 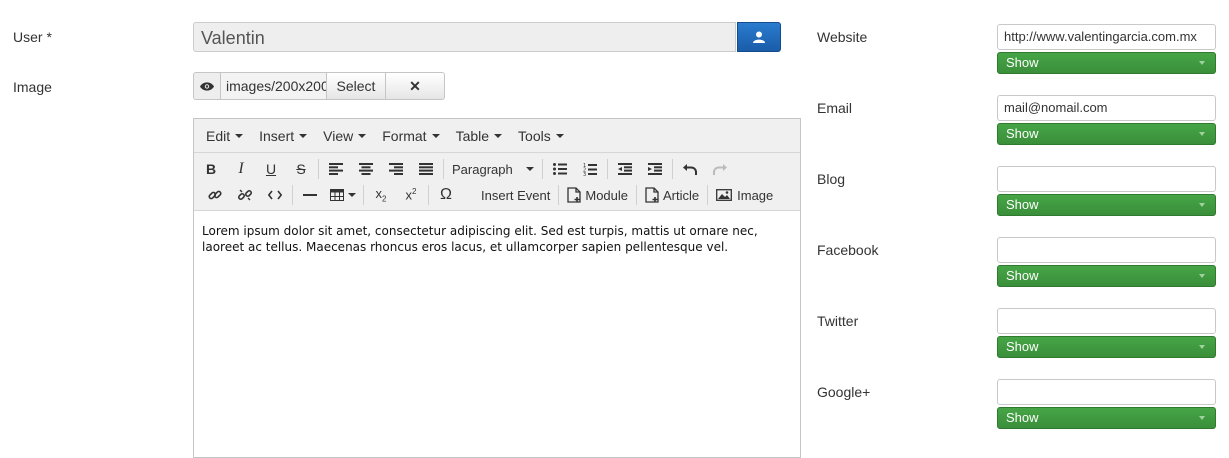 What do you see at coordinates (1106, 205) in the screenshot?
I see `blog-visibility-select: Show` at bounding box center [1106, 205].